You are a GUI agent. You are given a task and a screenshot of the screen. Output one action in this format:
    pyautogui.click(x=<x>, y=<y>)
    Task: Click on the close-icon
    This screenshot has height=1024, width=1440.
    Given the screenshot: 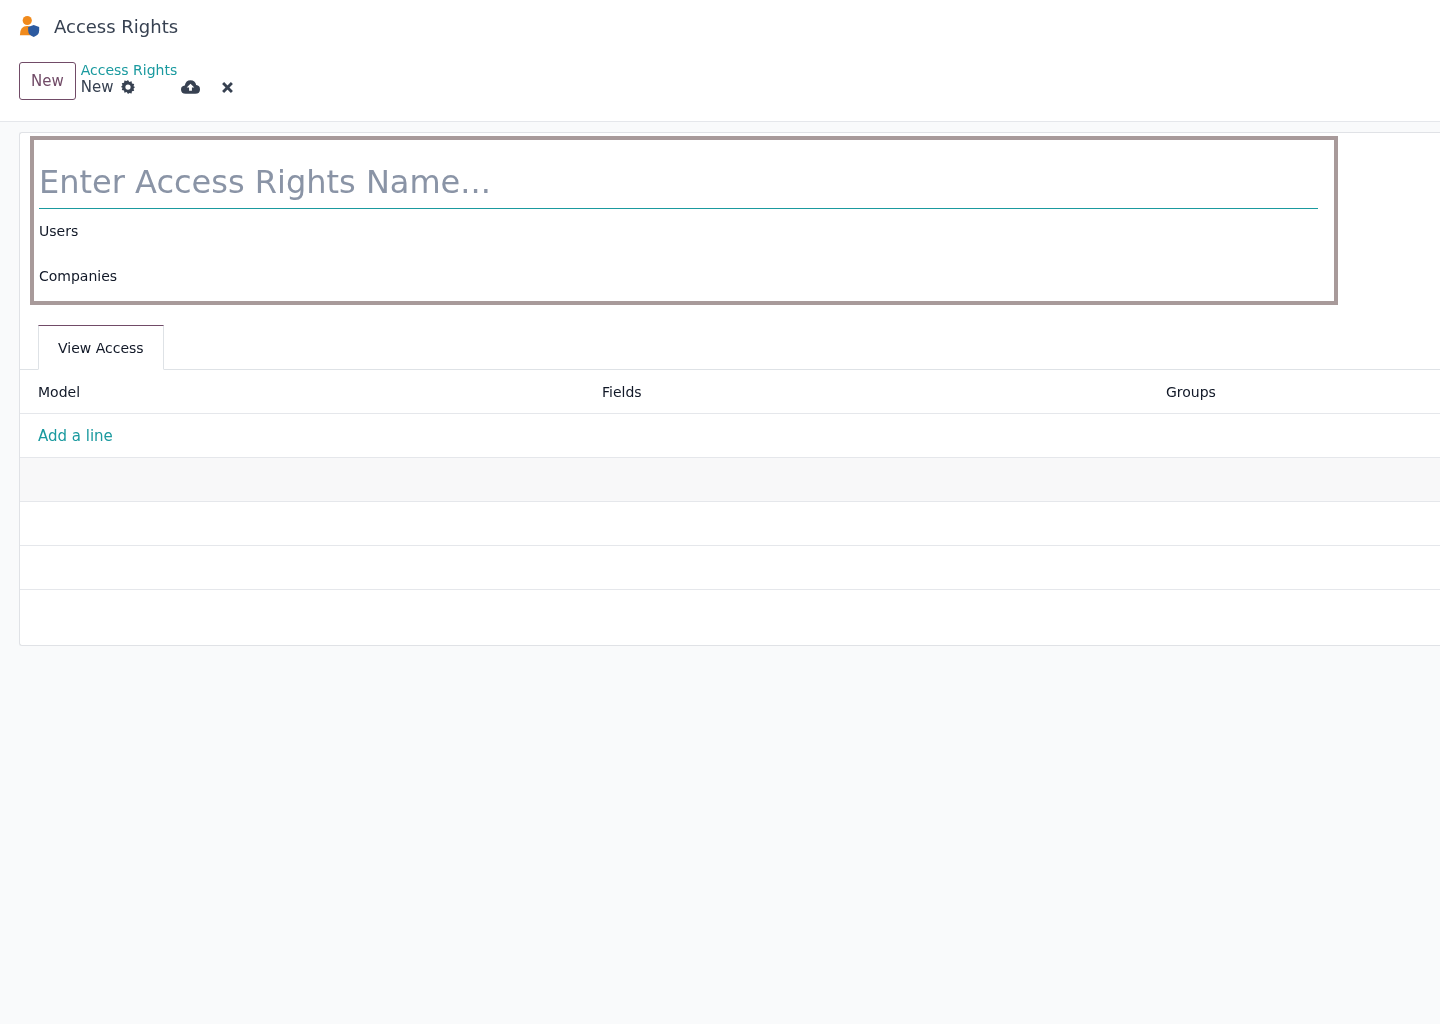 What is the action you would take?
    pyautogui.click(x=228, y=87)
    